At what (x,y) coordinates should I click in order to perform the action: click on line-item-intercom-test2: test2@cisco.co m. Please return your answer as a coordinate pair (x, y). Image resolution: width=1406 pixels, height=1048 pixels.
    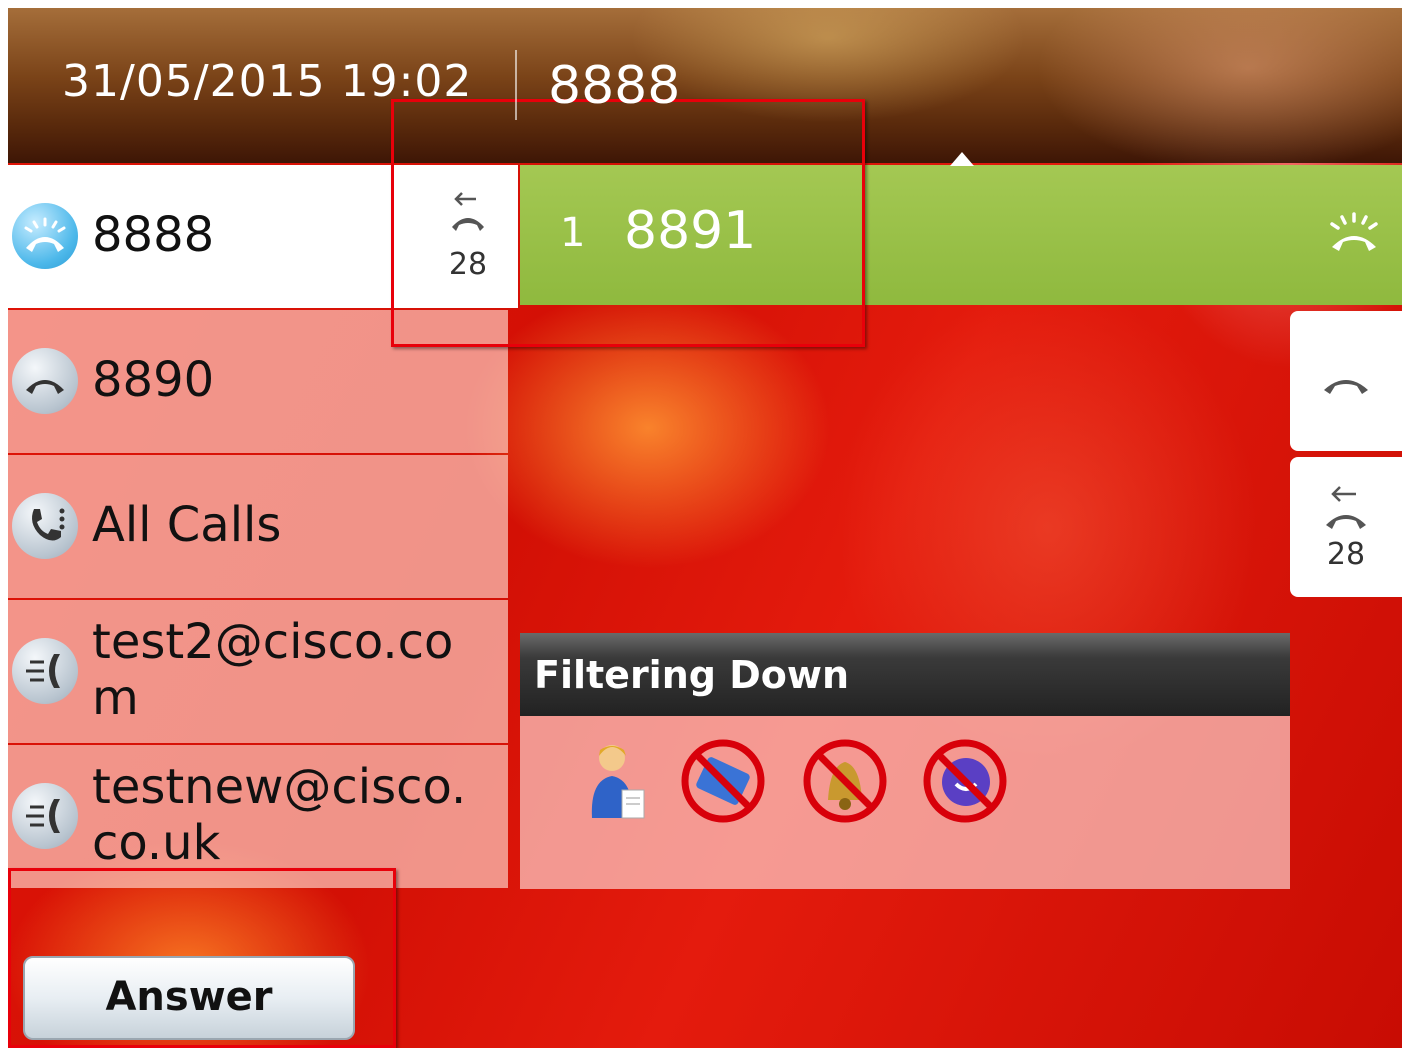
    Looking at the image, I should click on (258, 671).